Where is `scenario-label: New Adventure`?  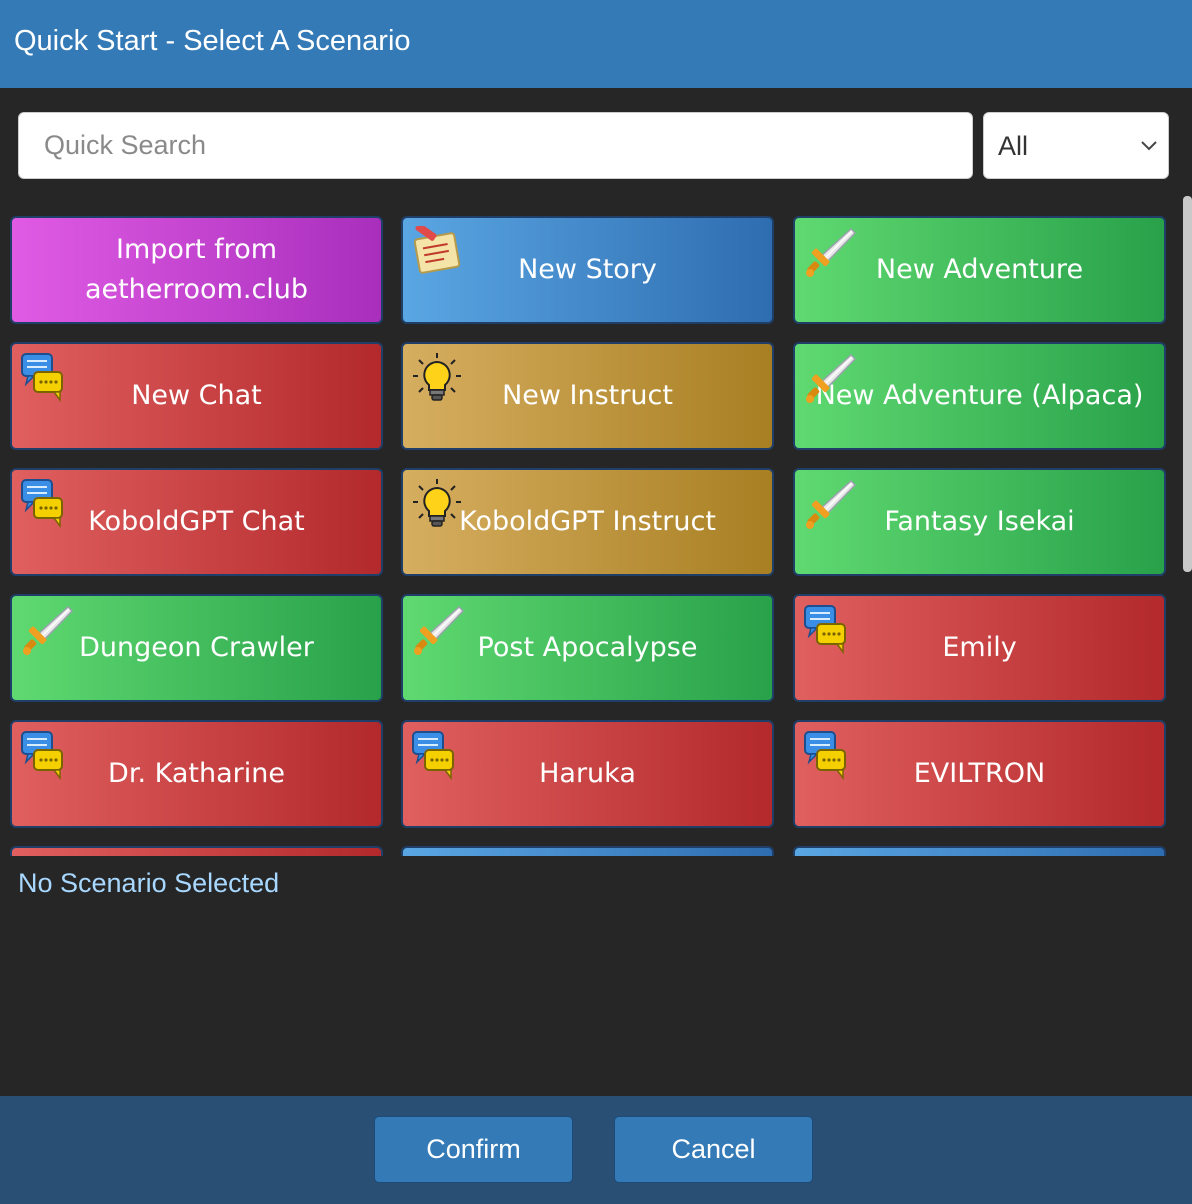 scenario-label: New Adventure is located at coordinates (979, 269).